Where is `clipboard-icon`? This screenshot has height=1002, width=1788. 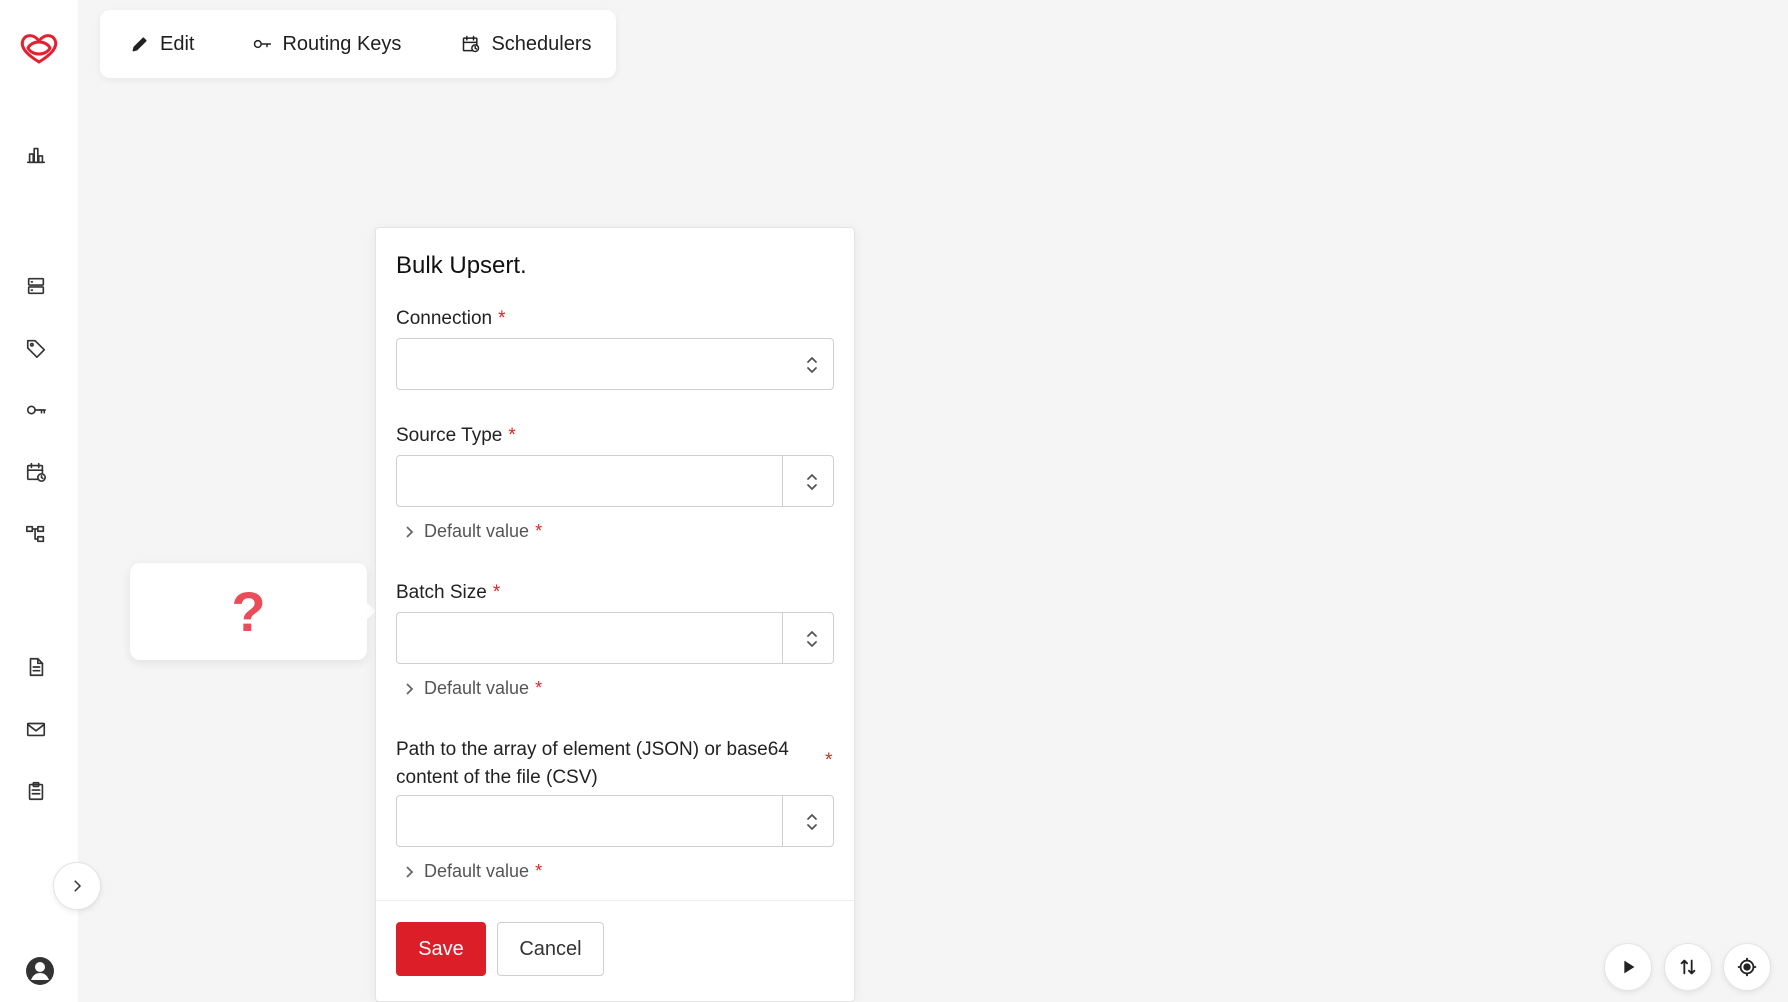 clipboard-icon is located at coordinates (36, 791).